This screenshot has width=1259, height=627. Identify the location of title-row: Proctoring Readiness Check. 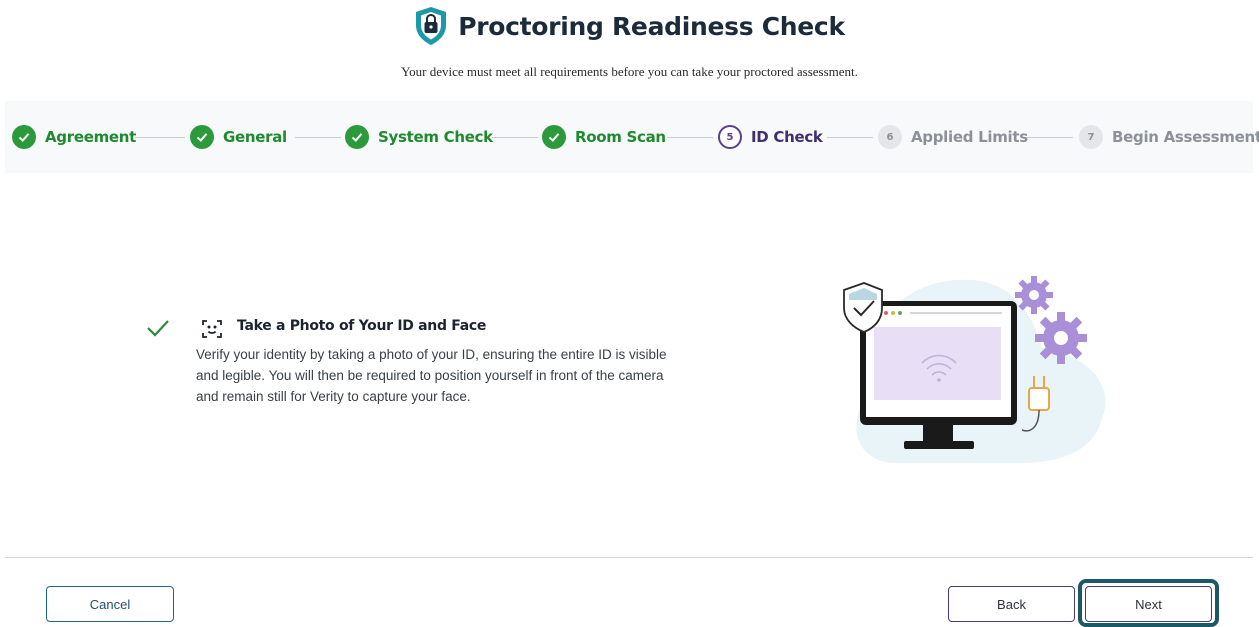
(629, 26).